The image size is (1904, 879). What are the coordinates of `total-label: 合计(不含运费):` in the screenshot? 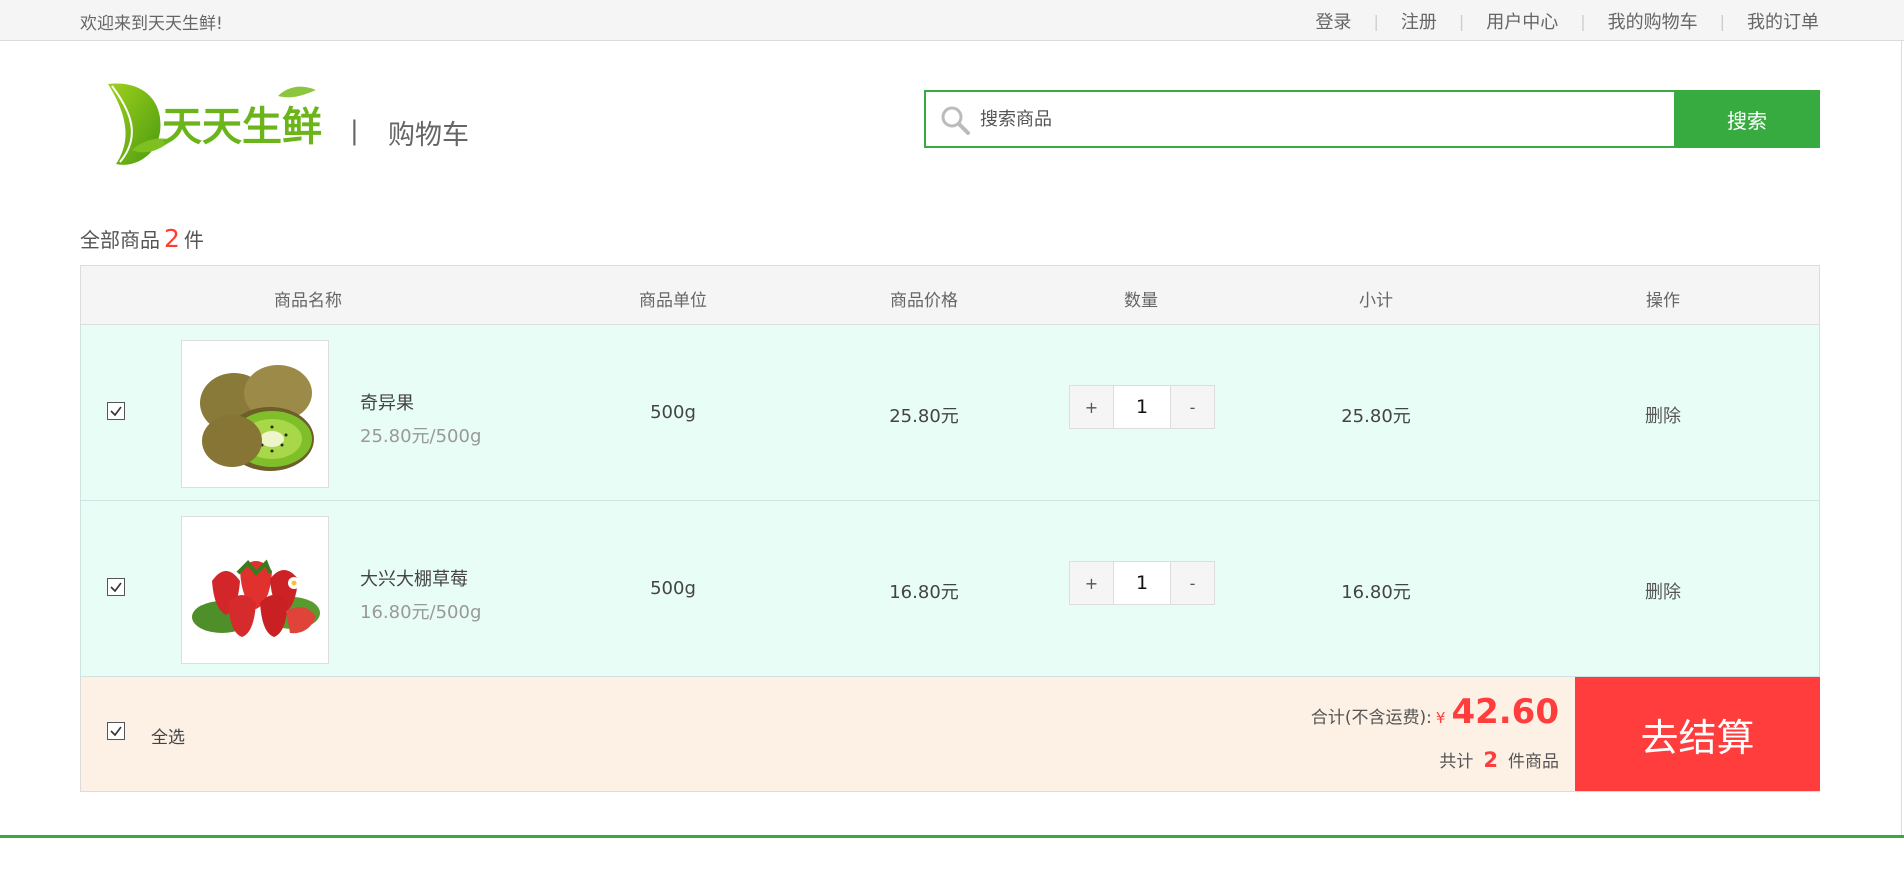 It's located at (1371, 718).